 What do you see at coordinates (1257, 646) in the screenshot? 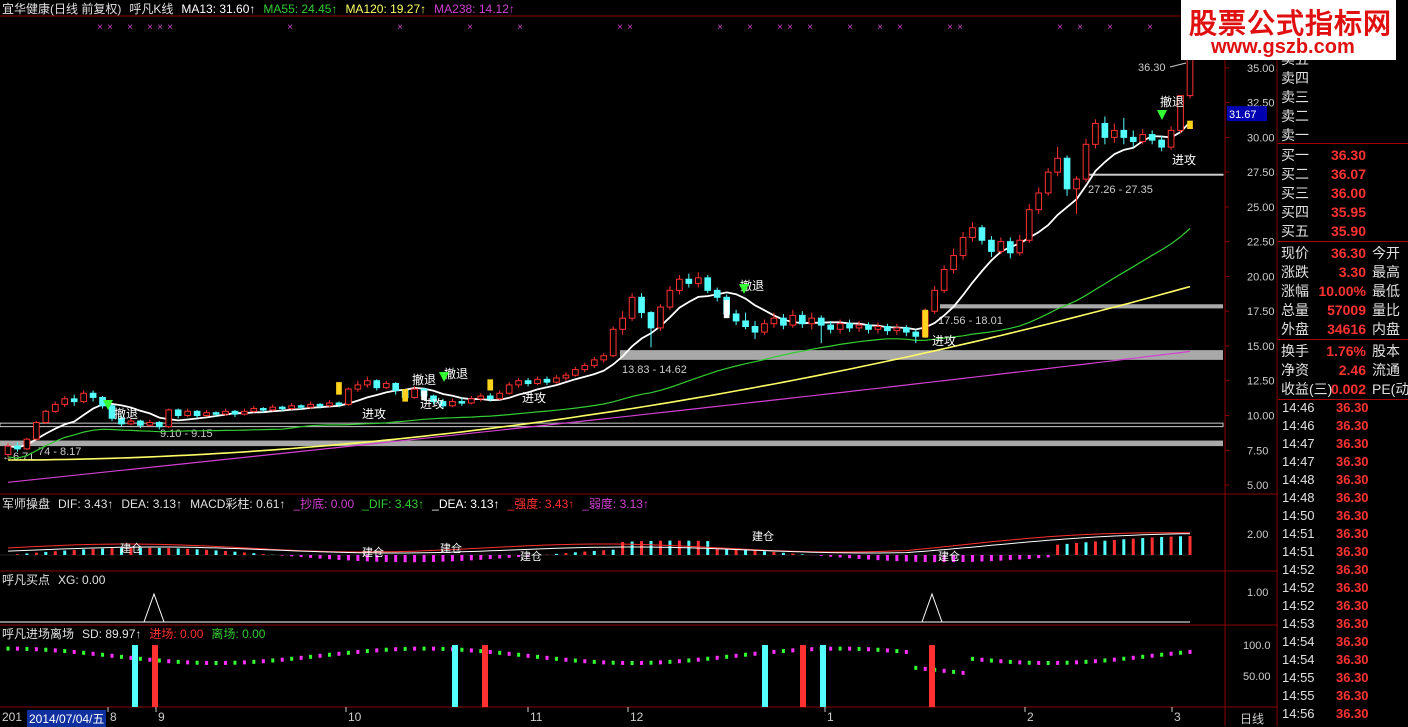
I see `entry-axis-label: 100.0` at bounding box center [1257, 646].